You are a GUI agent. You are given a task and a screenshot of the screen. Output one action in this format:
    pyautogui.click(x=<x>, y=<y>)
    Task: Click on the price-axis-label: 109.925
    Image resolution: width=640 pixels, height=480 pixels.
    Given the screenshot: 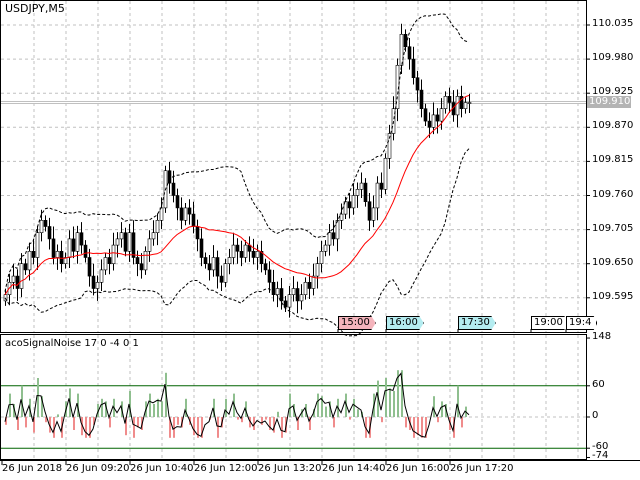 What is the action you would take?
    pyautogui.click(x=613, y=92)
    